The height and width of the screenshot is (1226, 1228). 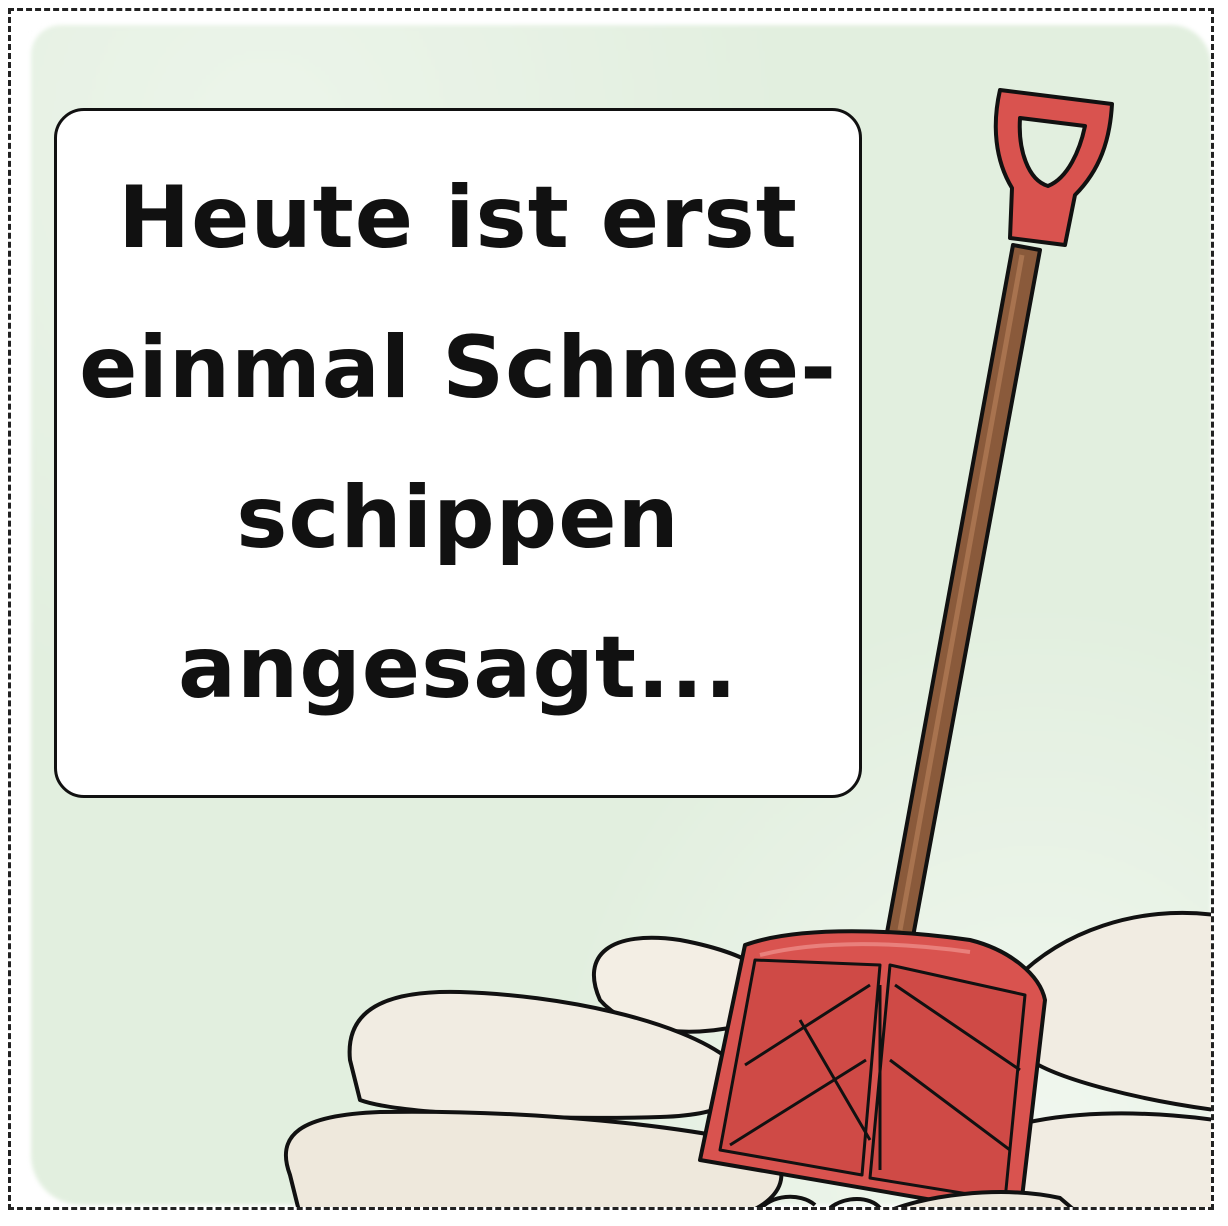 I want to click on speech-line-3: schippen, so click(x=458, y=518).